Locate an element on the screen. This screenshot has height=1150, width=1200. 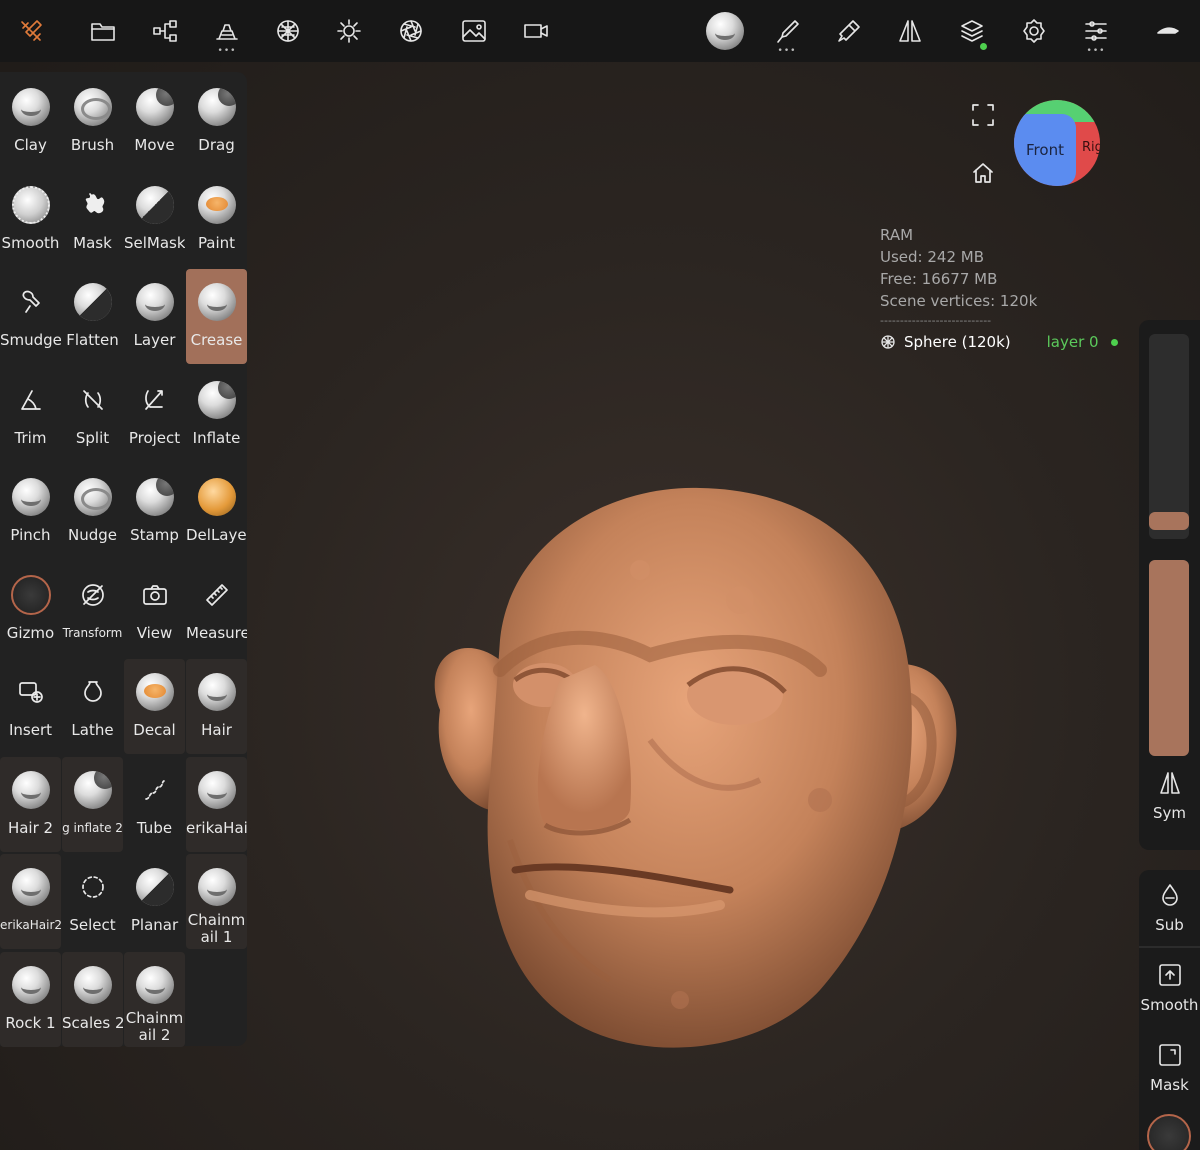
tool-mask: Mask is located at coordinates (92, 219).